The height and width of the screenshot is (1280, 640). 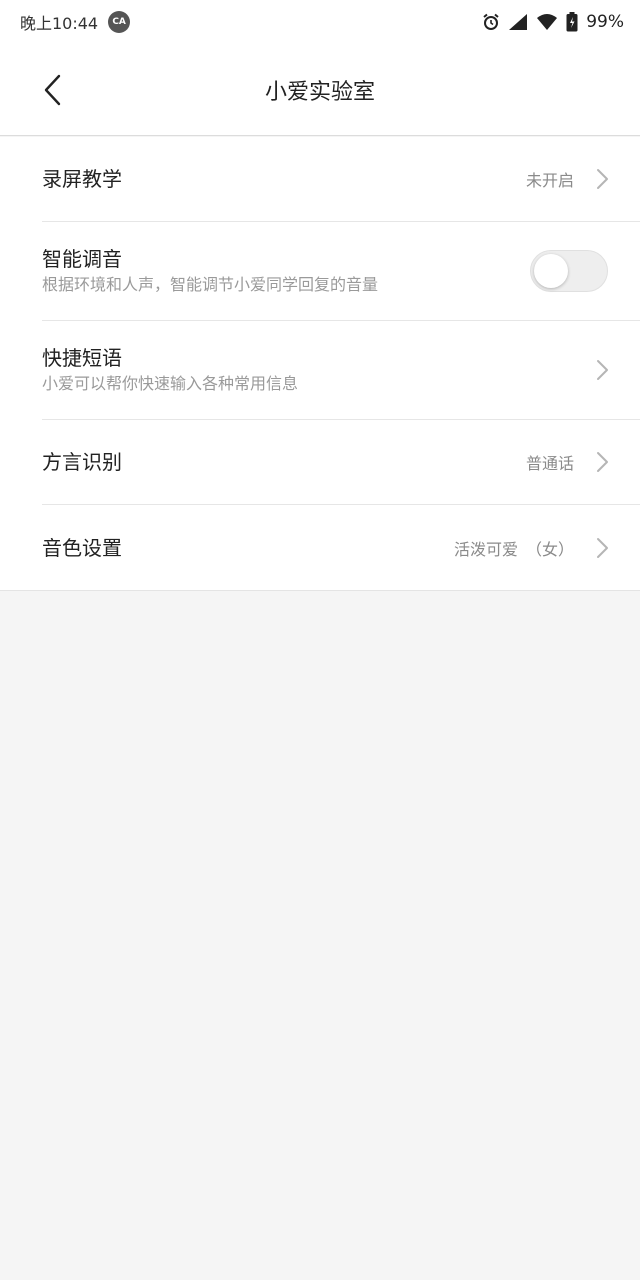 What do you see at coordinates (59, 23) in the screenshot?
I see `status-time: 晚上10:44` at bounding box center [59, 23].